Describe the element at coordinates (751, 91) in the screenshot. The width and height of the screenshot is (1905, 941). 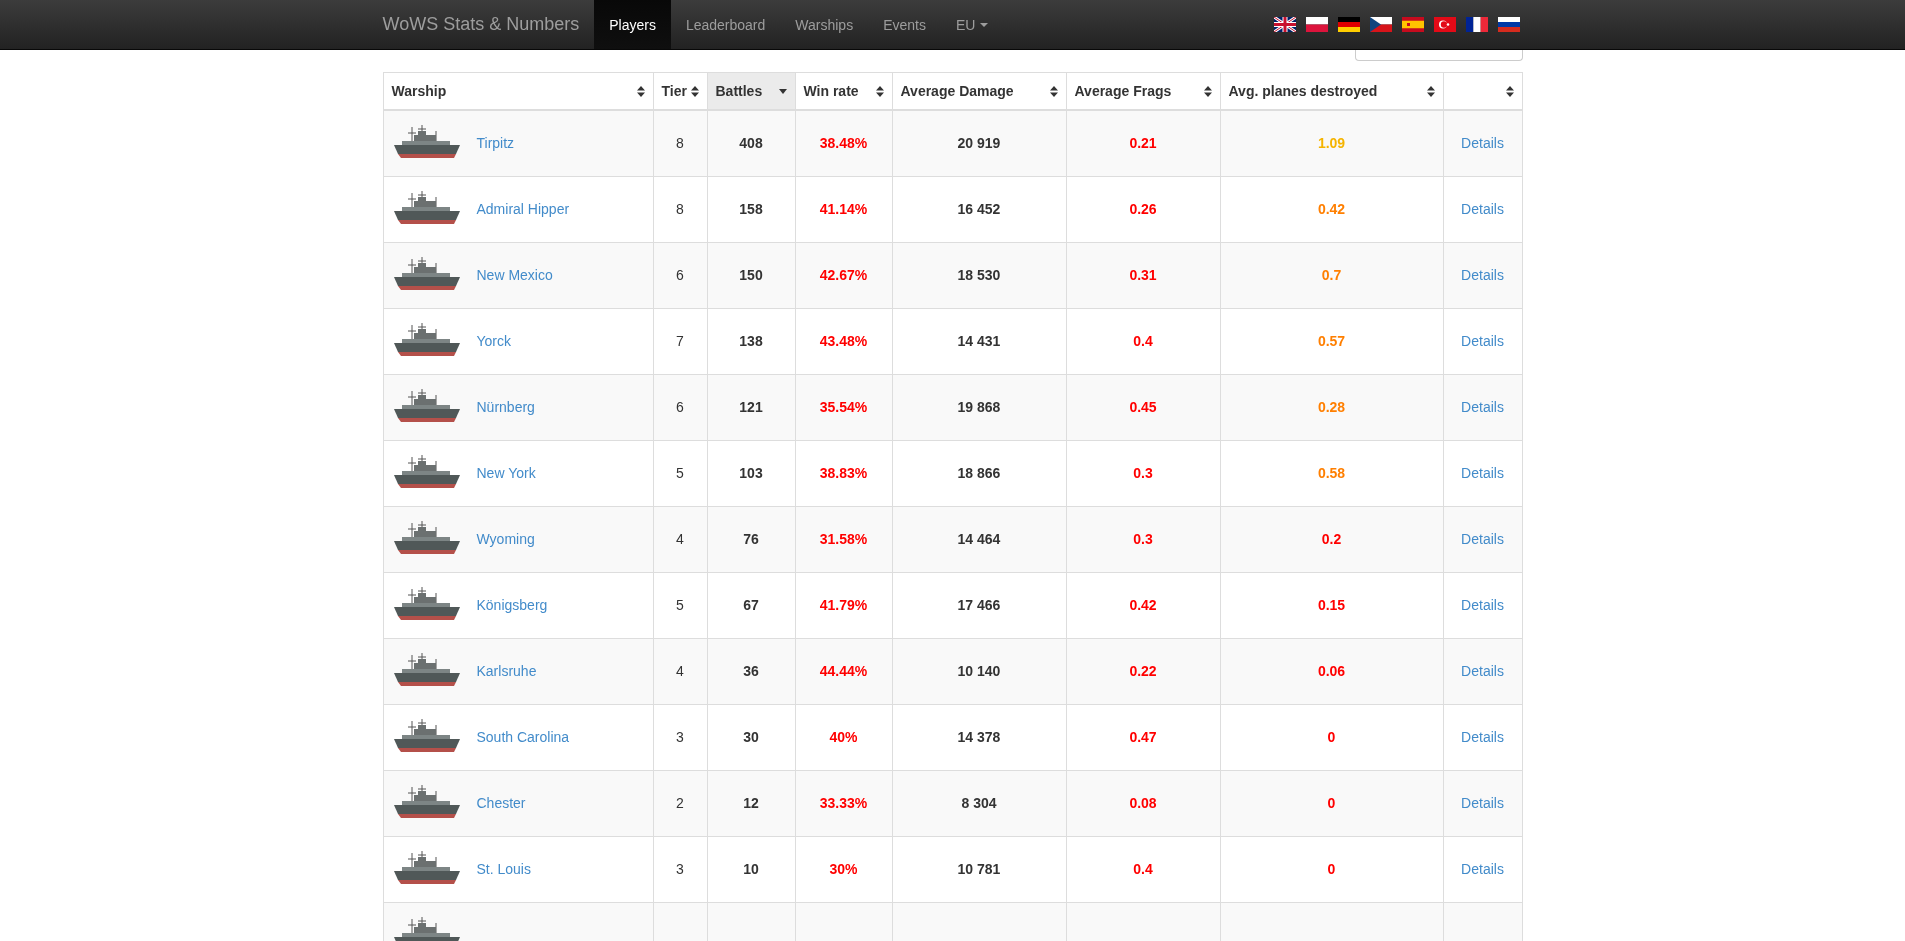
I see `column-header: Battles` at that location.